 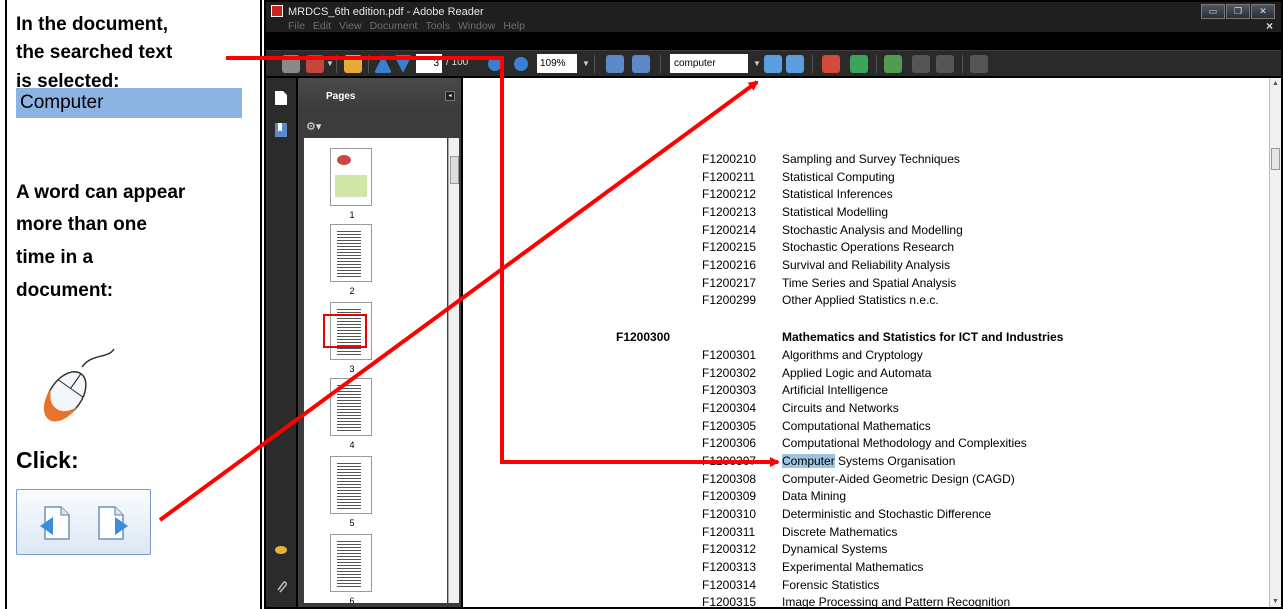 What do you see at coordinates (729, 461) in the screenshot?
I see `table-row-code: F1200307` at bounding box center [729, 461].